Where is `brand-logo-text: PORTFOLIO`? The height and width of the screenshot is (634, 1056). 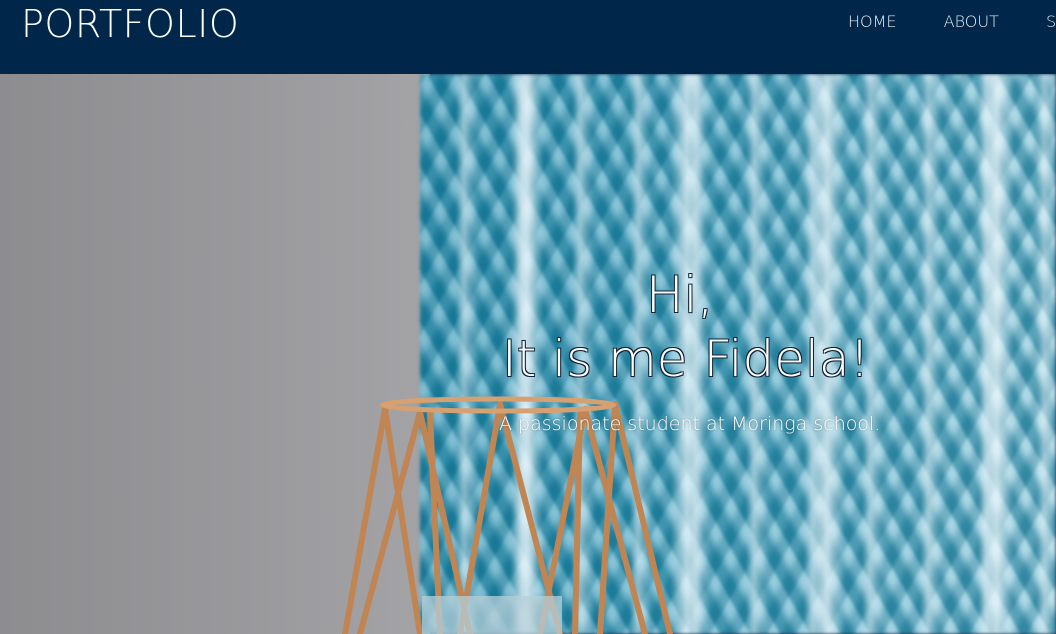
brand-logo-text: PORTFOLIO is located at coordinates (130, 24).